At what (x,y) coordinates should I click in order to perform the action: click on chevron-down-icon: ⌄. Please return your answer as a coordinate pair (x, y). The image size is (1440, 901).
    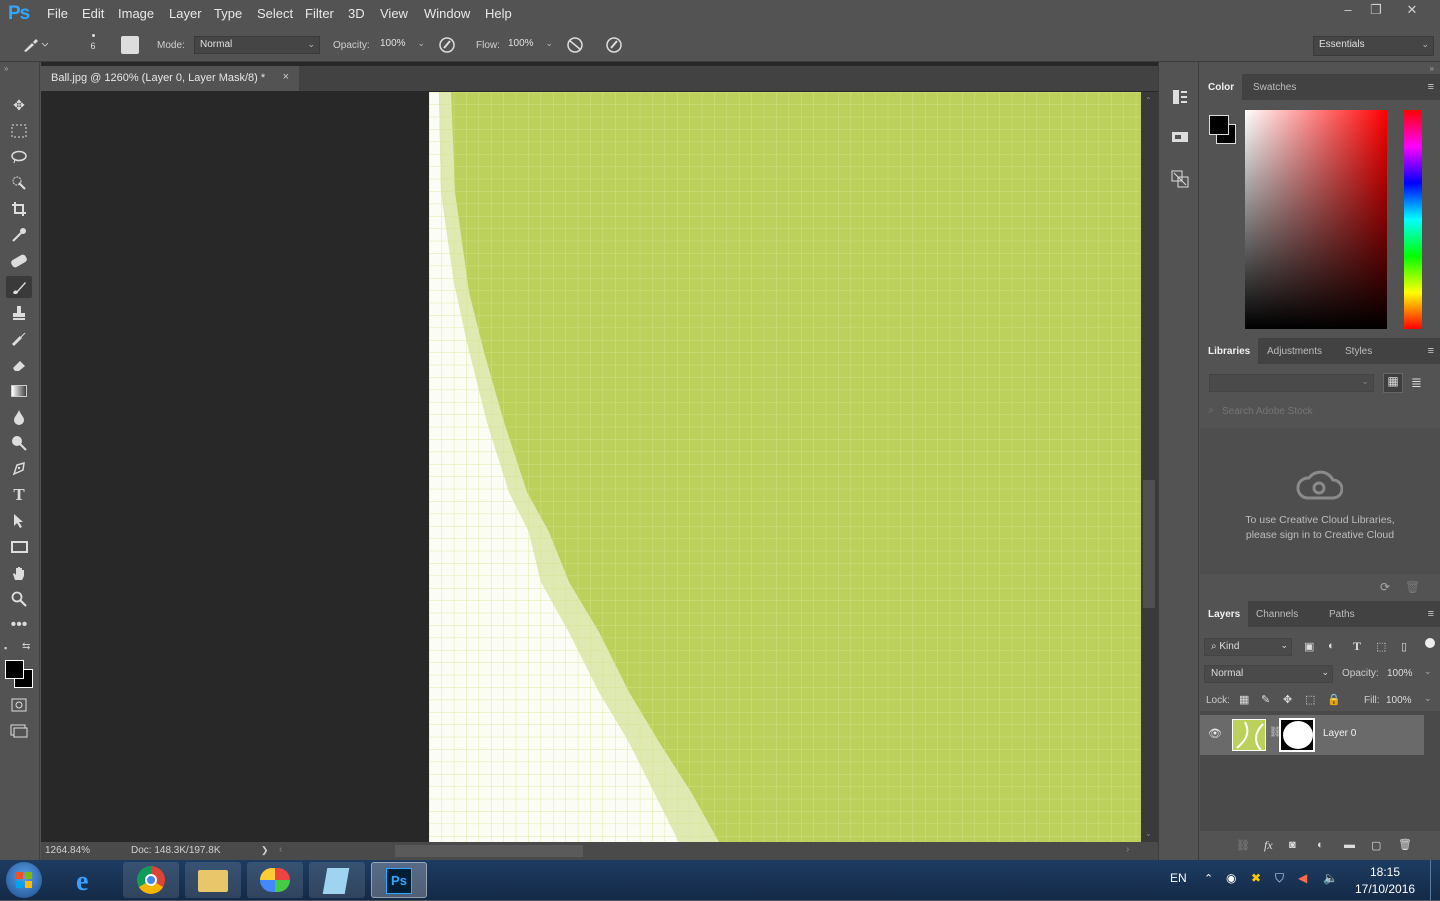
    Looking at the image, I should click on (1428, 671).